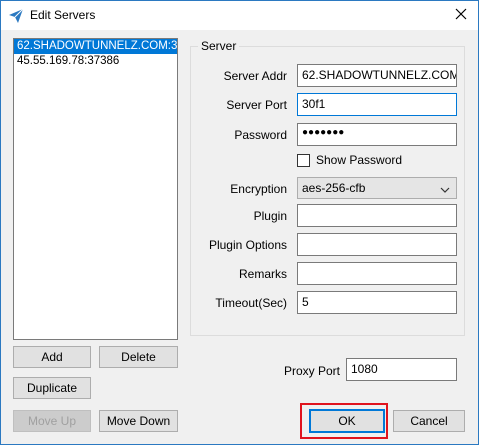  What do you see at coordinates (219, 46) in the screenshot?
I see `server-group-label: Server` at bounding box center [219, 46].